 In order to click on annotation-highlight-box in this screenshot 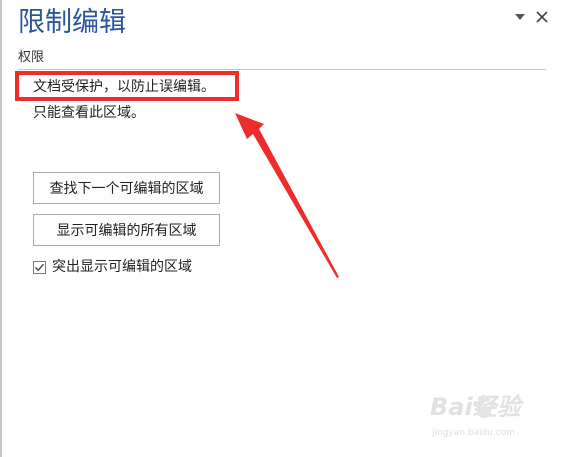, I will do `click(127, 86)`.